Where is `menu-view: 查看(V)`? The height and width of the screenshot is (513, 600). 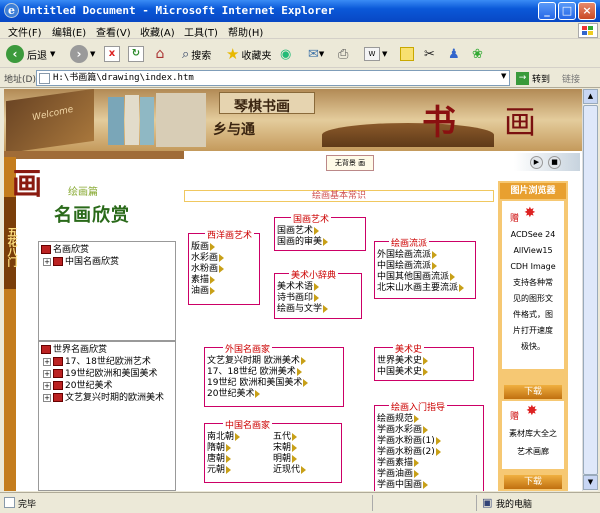
menu-view: 查看(V) is located at coordinates (113, 31).